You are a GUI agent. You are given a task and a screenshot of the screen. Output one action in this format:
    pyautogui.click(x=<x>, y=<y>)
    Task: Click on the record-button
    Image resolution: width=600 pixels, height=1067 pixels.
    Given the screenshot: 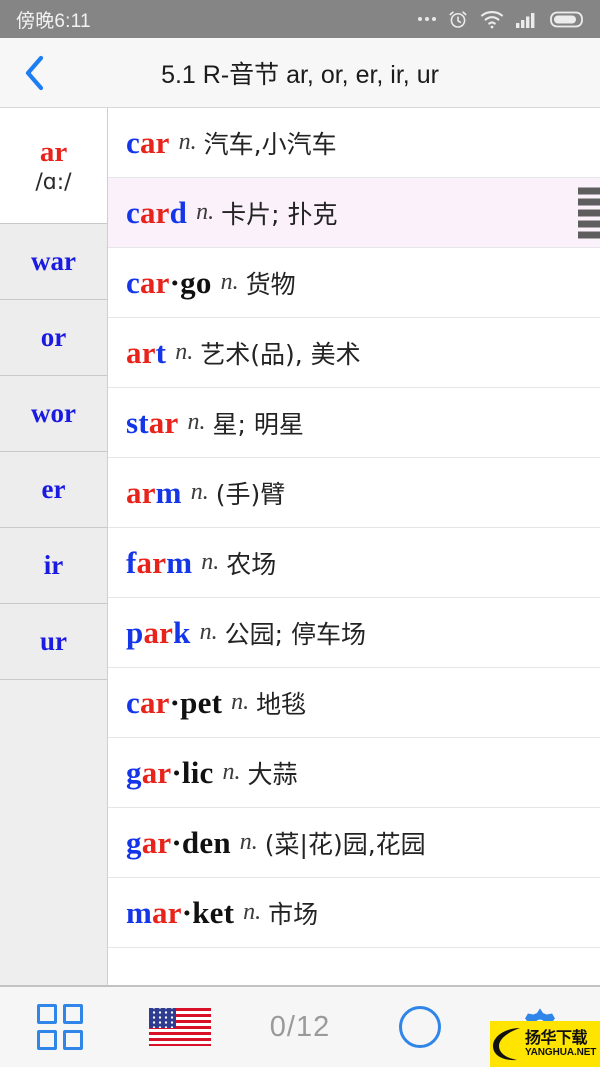 What is the action you would take?
    pyautogui.click(x=420, y=1027)
    